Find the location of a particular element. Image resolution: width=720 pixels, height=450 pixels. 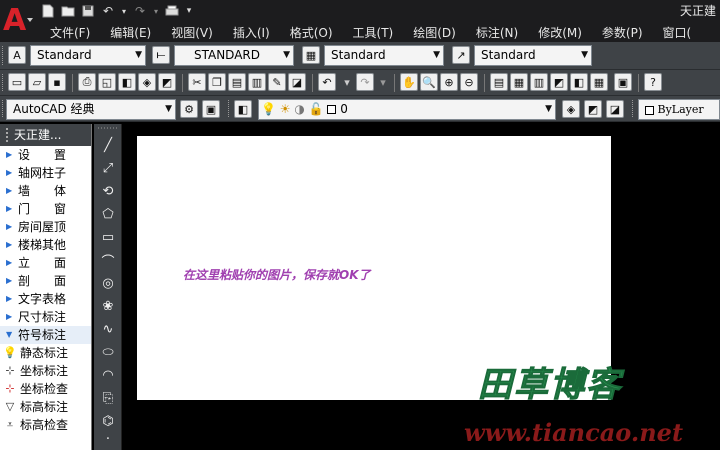

tarch-item-wall: ▶ 墙 体 is located at coordinates (45, 191).